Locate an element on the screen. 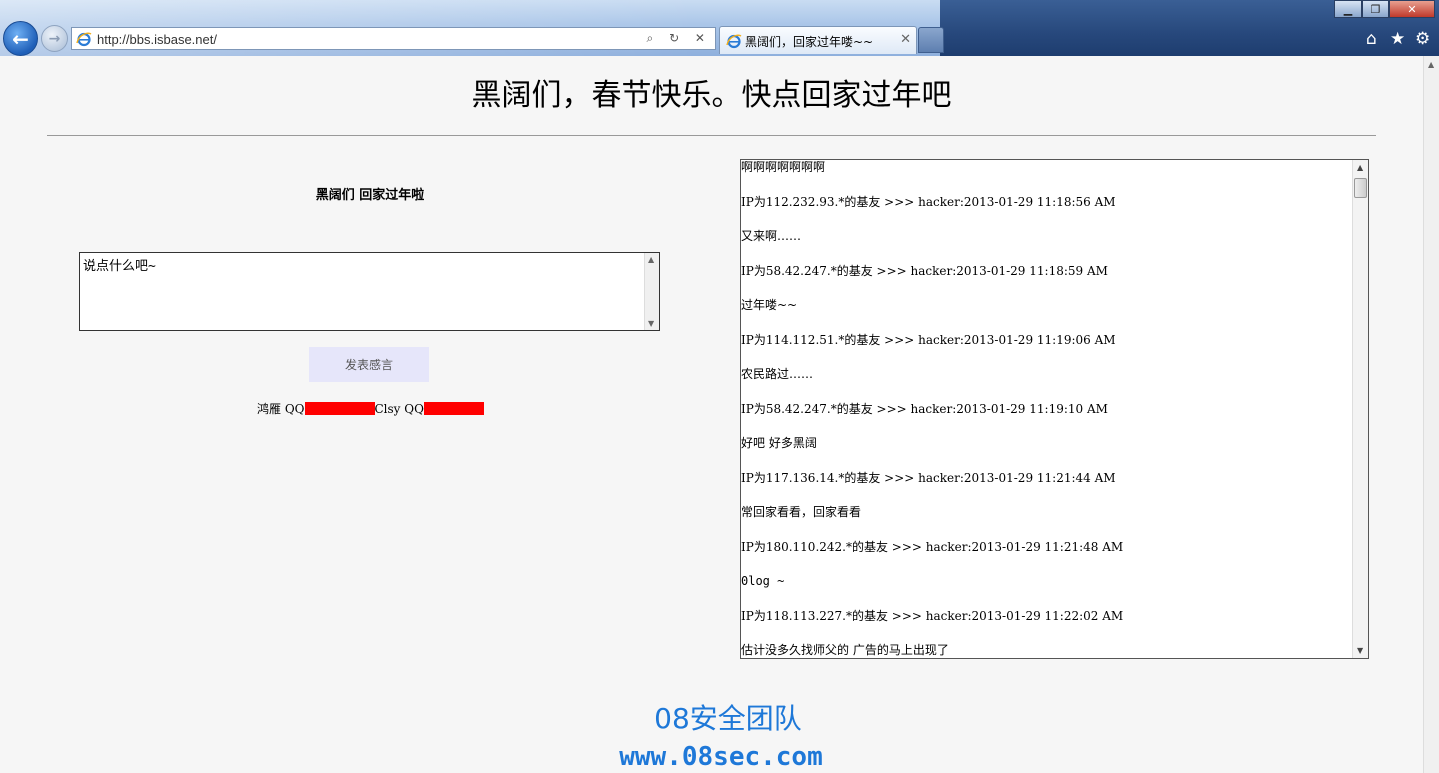 Image resolution: width=1439 pixels, height=773 pixels. message-text: 啊啊啊啊啊啊啊 is located at coordinates (783, 167).